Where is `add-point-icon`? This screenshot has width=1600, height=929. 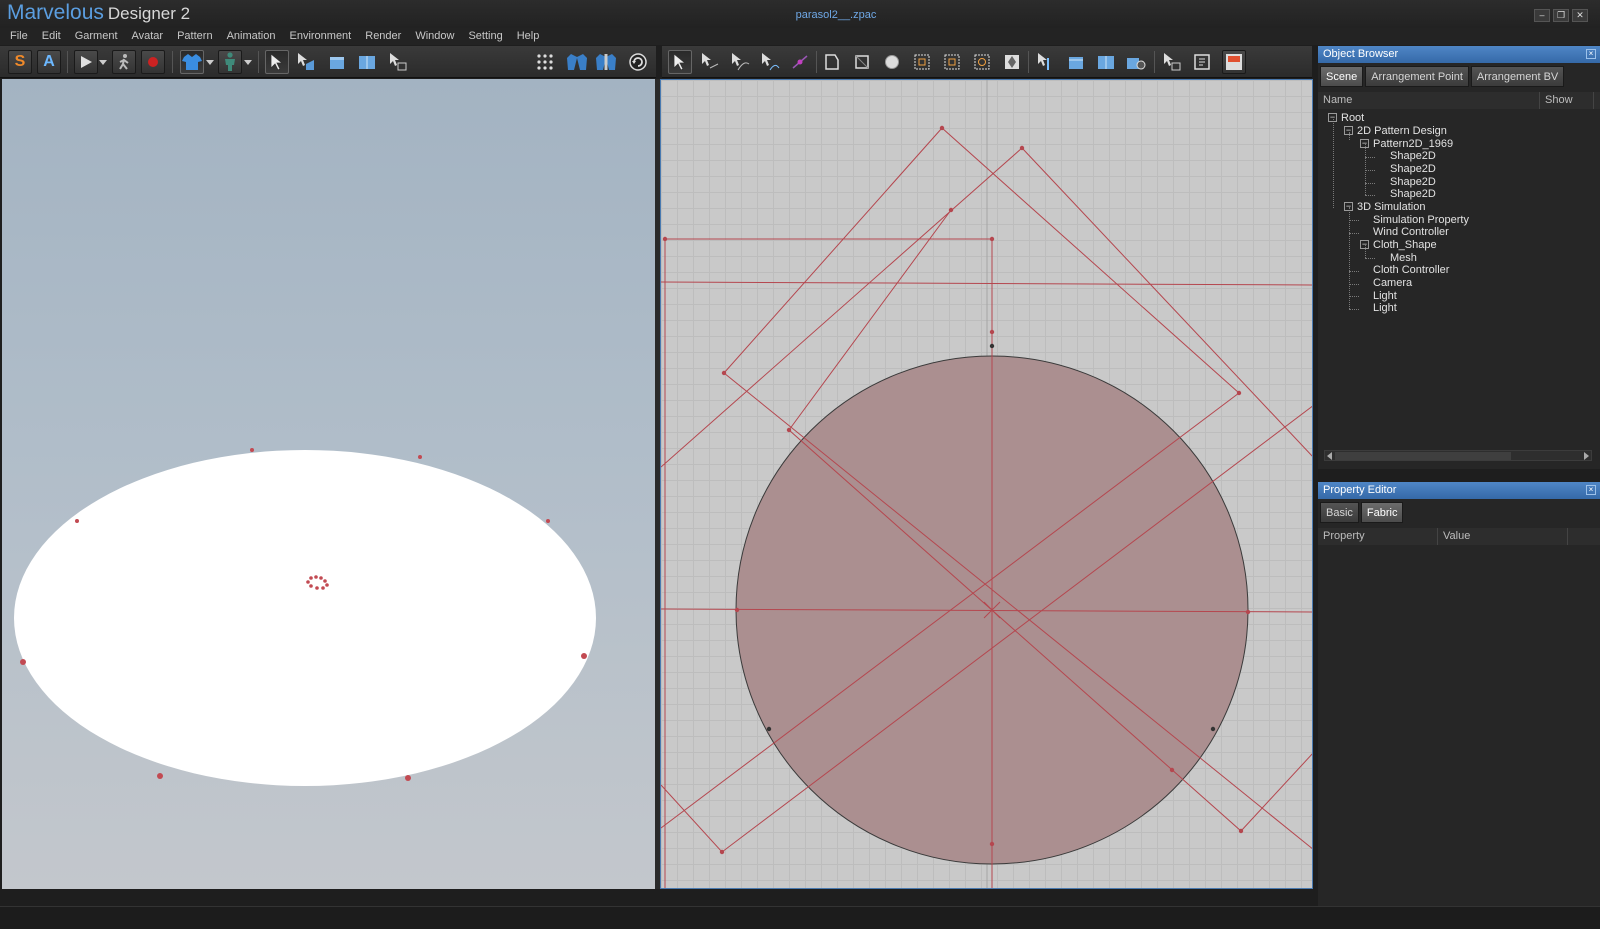
add-point-icon is located at coordinates (800, 62).